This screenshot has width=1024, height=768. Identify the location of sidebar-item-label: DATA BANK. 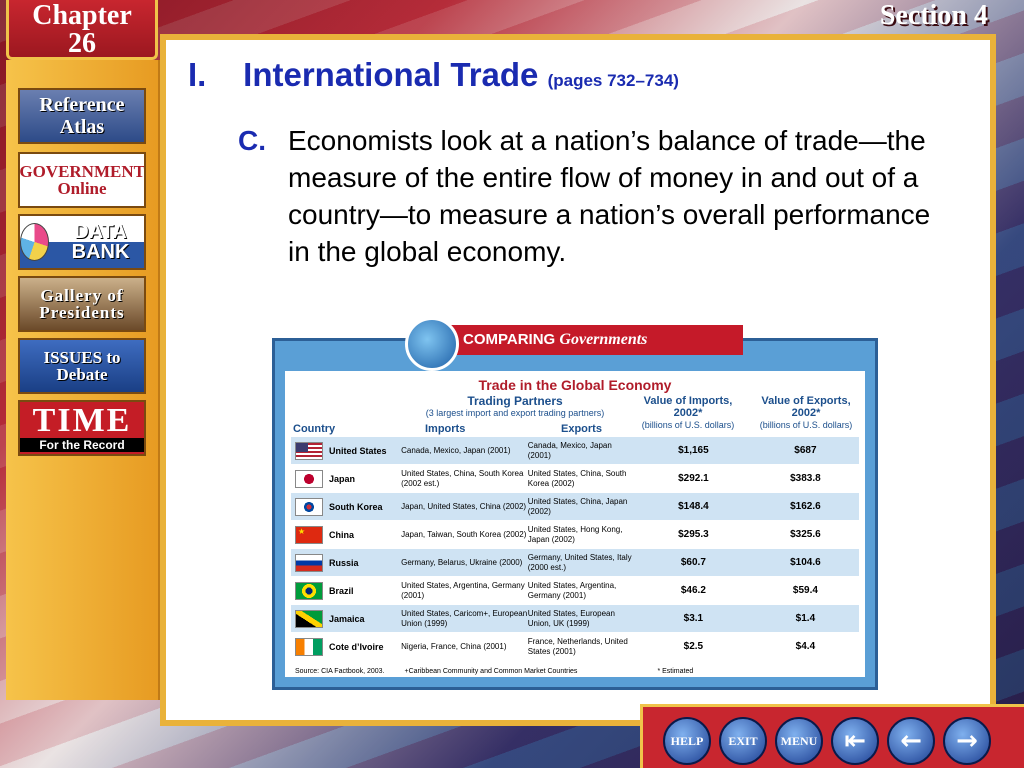
(100, 242).